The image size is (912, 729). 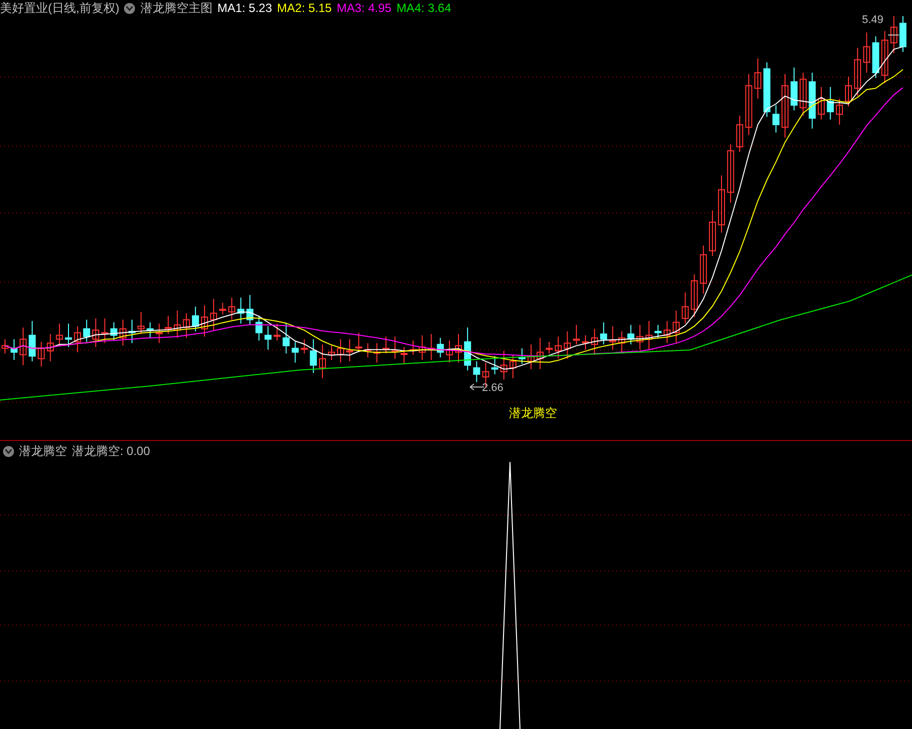 I want to click on high-price-label: 5.49, so click(x=873, y=20).